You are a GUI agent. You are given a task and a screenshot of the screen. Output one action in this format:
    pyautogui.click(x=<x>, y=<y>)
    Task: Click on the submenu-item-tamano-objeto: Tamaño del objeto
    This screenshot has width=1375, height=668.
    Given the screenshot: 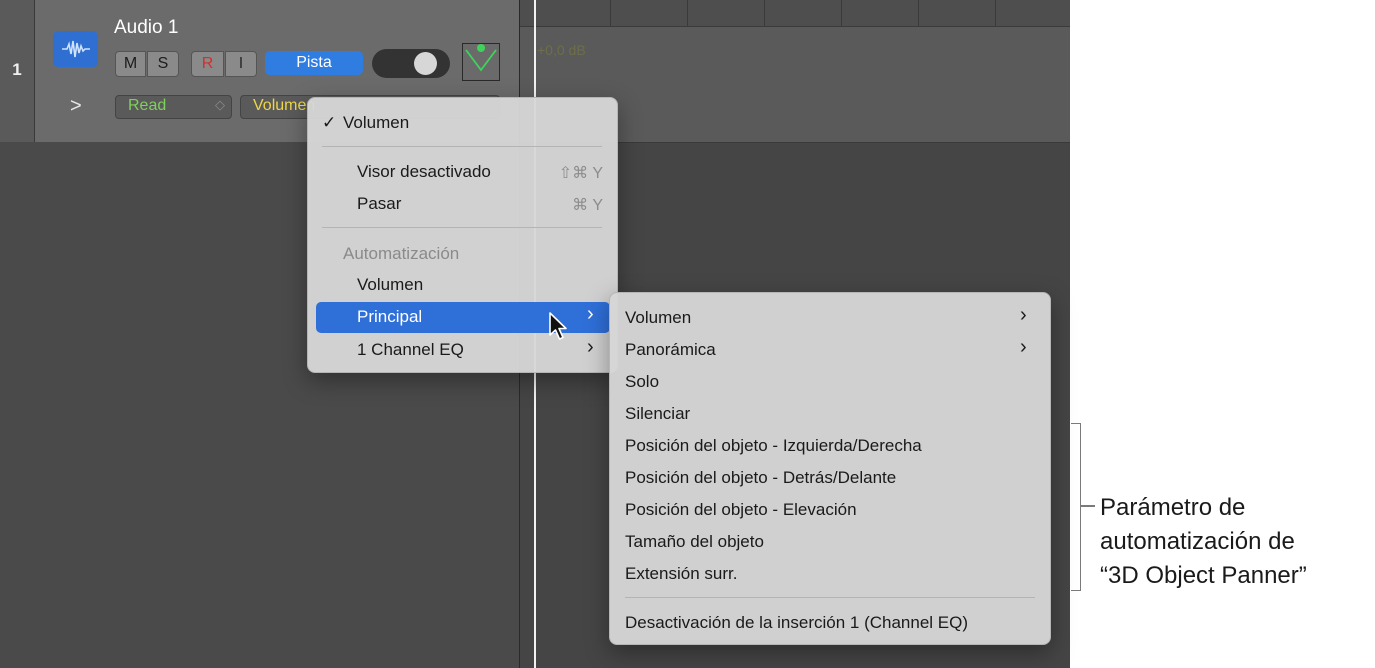 What is the action you would take?
    pyautogui.click(x=694, y=542)
    